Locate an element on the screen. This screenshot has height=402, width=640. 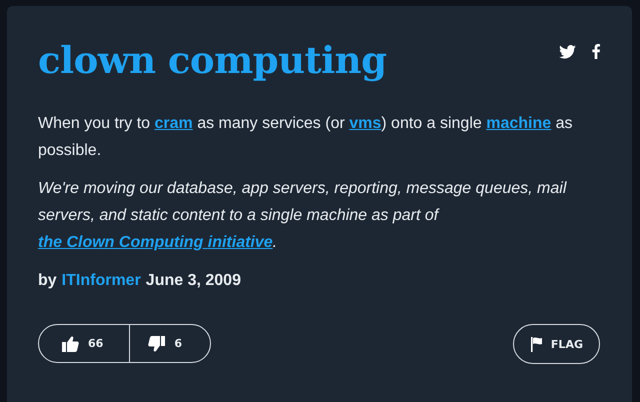
word-link: initiative is located at coordinates (240, 242).